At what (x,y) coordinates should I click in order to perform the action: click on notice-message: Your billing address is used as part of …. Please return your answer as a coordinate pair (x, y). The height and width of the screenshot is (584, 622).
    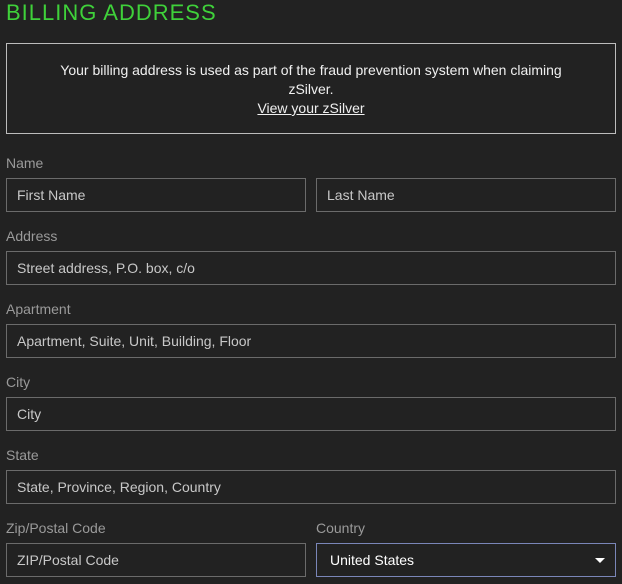
    Looking at the image, I should click on (311, 79).